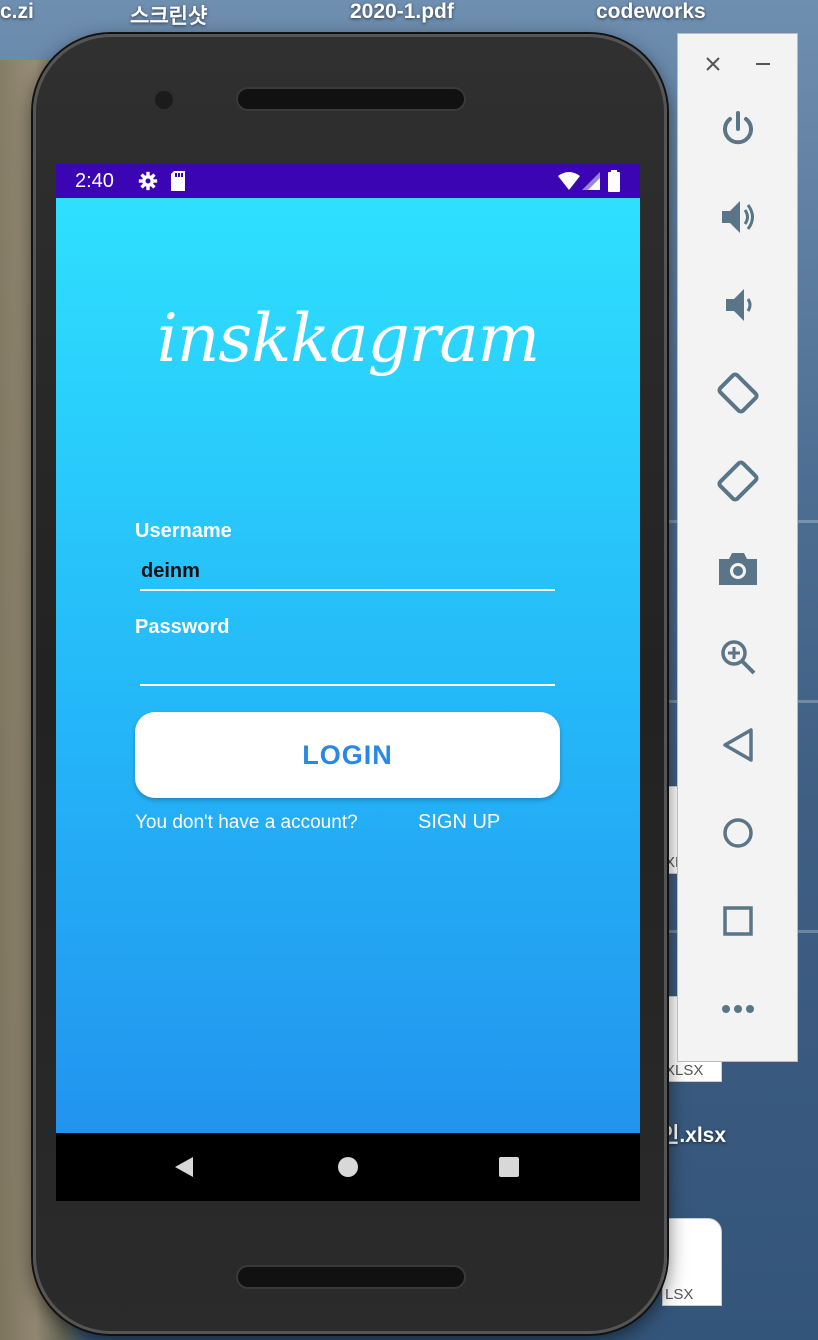 Image resolution: width=818 pixels, height=1340 pixels. Describe the element at coordinates (347, 755) in the screenshot. I see `login-button: LOGIN` at that location.